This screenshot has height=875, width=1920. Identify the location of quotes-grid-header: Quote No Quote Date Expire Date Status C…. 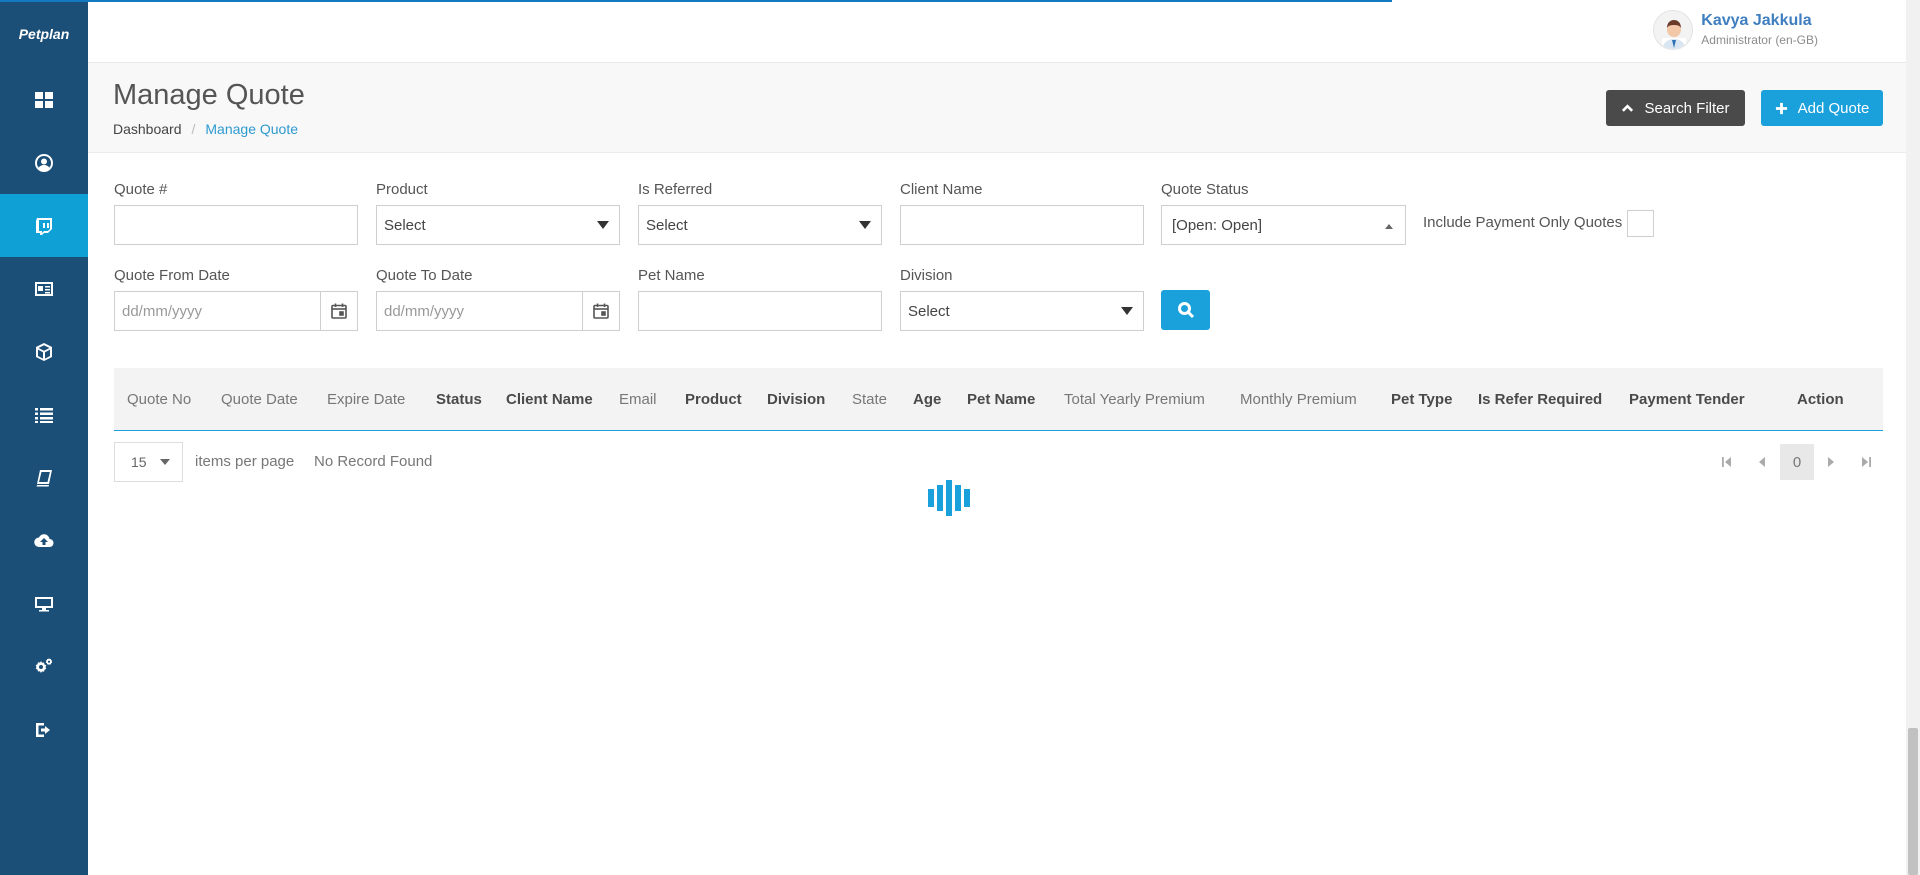
(998, 399).